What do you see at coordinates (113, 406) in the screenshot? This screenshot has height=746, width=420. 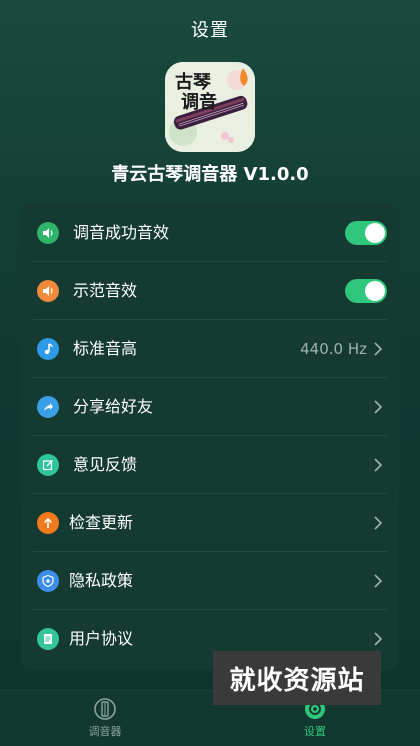 I see `setting-label: 分享给好友` at bounding box center [113, 406].